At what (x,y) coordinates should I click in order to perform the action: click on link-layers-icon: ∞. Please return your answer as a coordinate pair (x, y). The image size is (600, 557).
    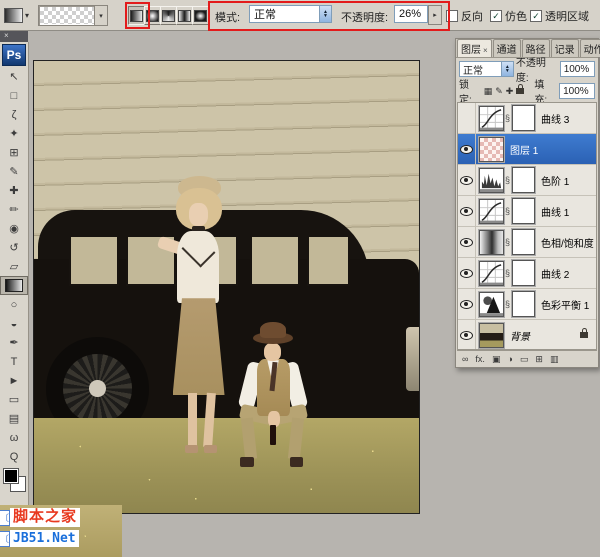
    Looking at the image, I should click on (465, 359).